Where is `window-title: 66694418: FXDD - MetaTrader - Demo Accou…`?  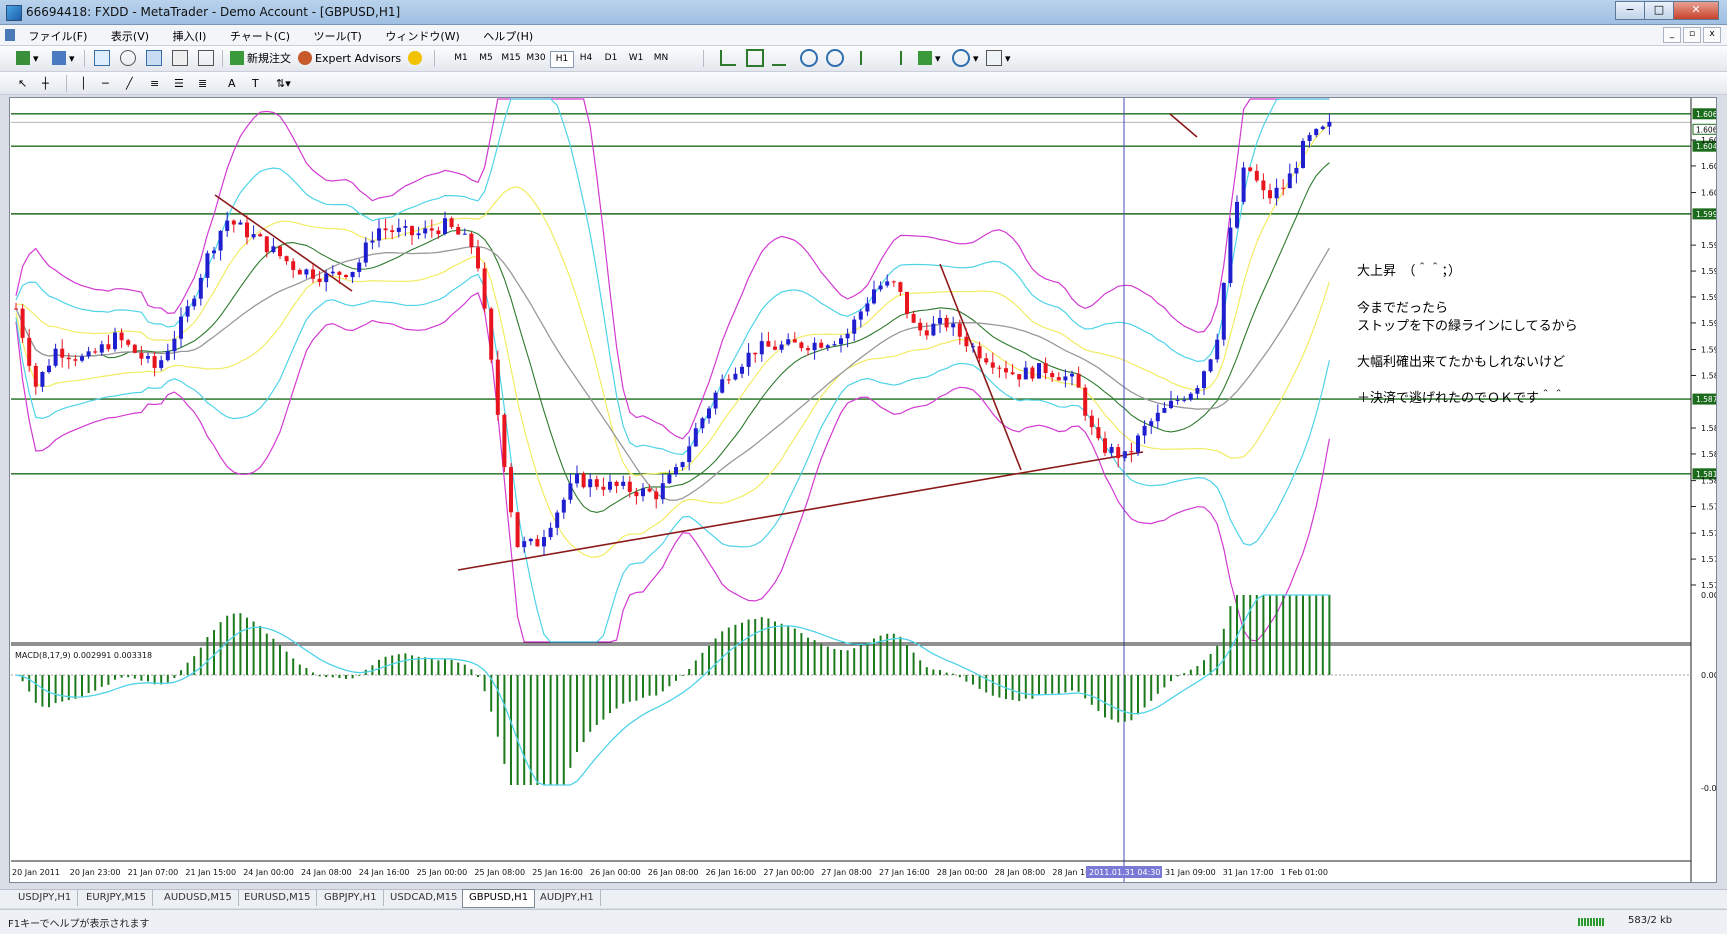 window-title: 66694418: FXDD - MetaTrader - Demo Accou… is located at coordinates (213, 12).